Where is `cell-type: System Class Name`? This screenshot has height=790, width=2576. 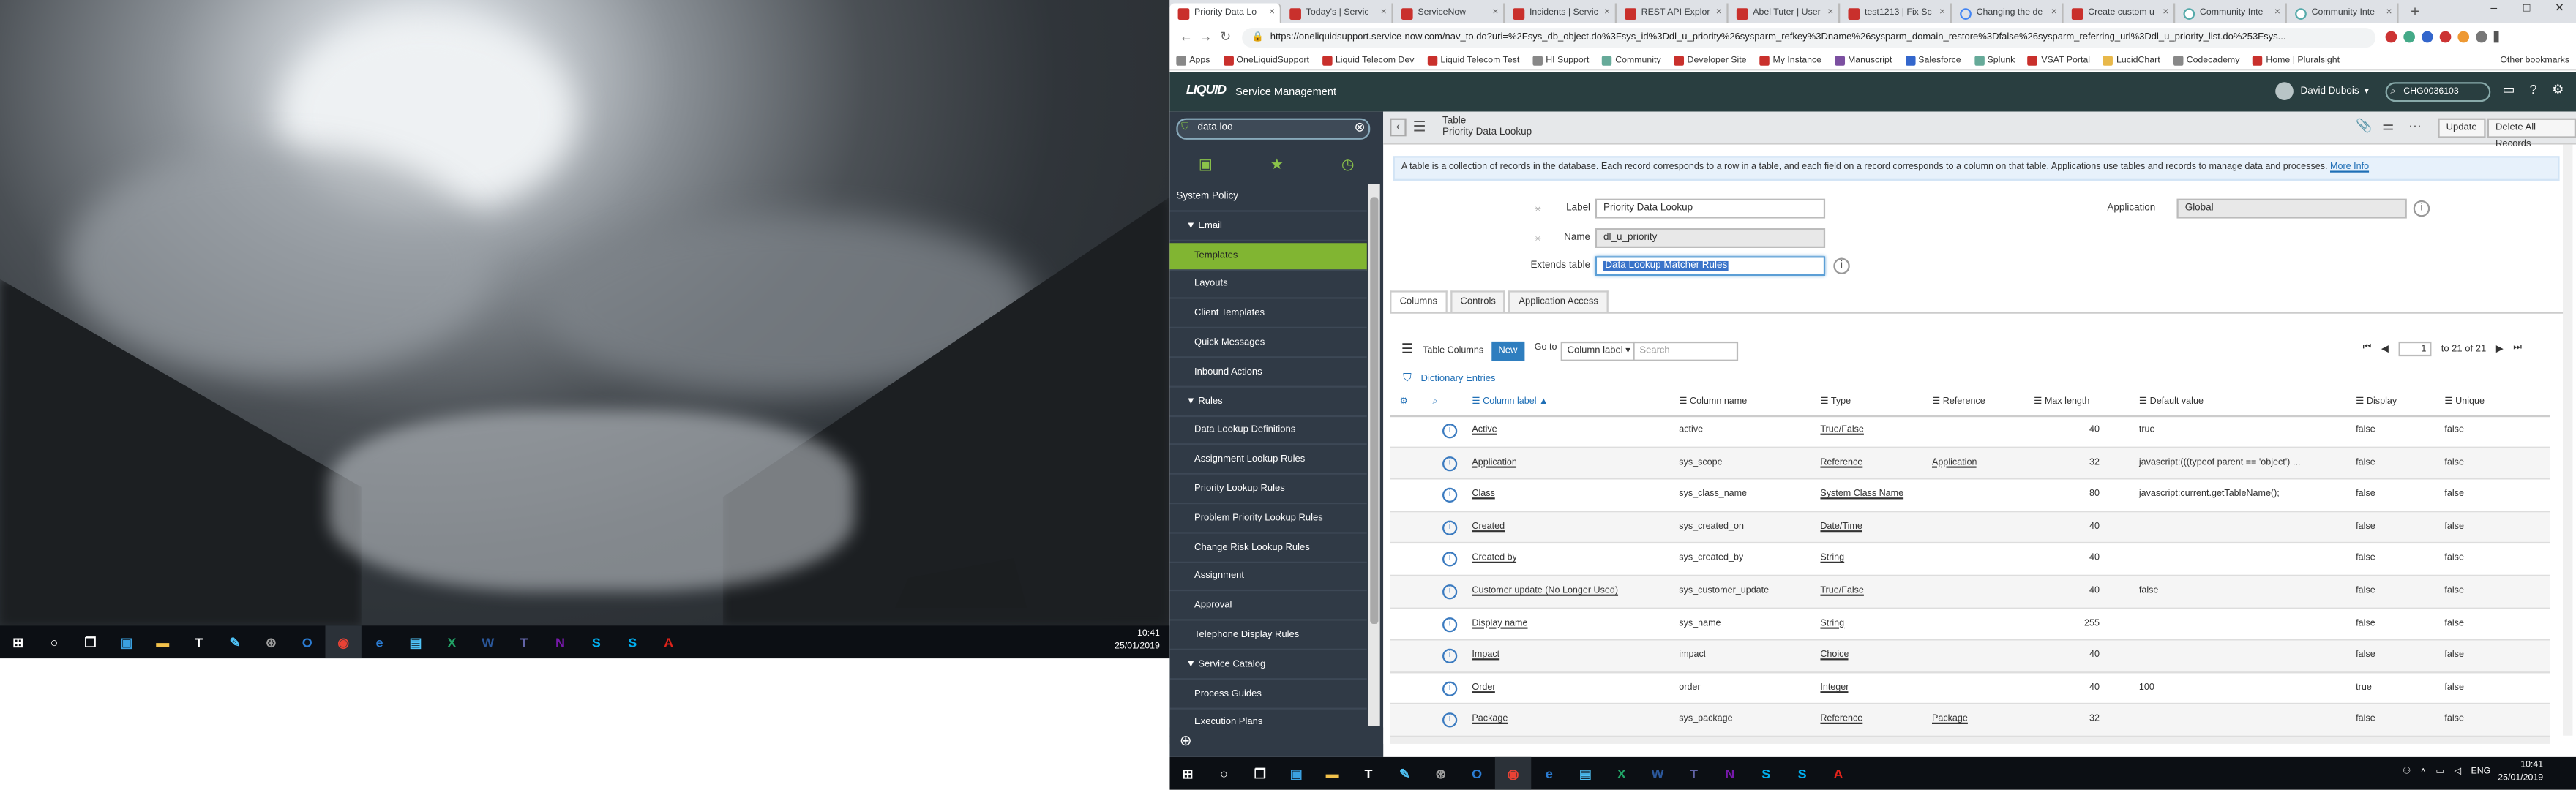 cell-type: System Class Name is located at coordinates (1861, 494).